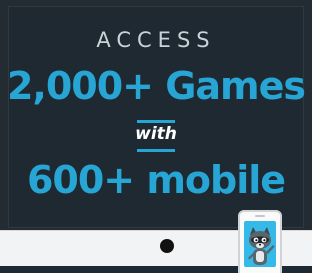  What do you see at coordinates (167, 246) in the screenshot?
I see `monitor-home-button-icon` at bounding box center [167, 246].